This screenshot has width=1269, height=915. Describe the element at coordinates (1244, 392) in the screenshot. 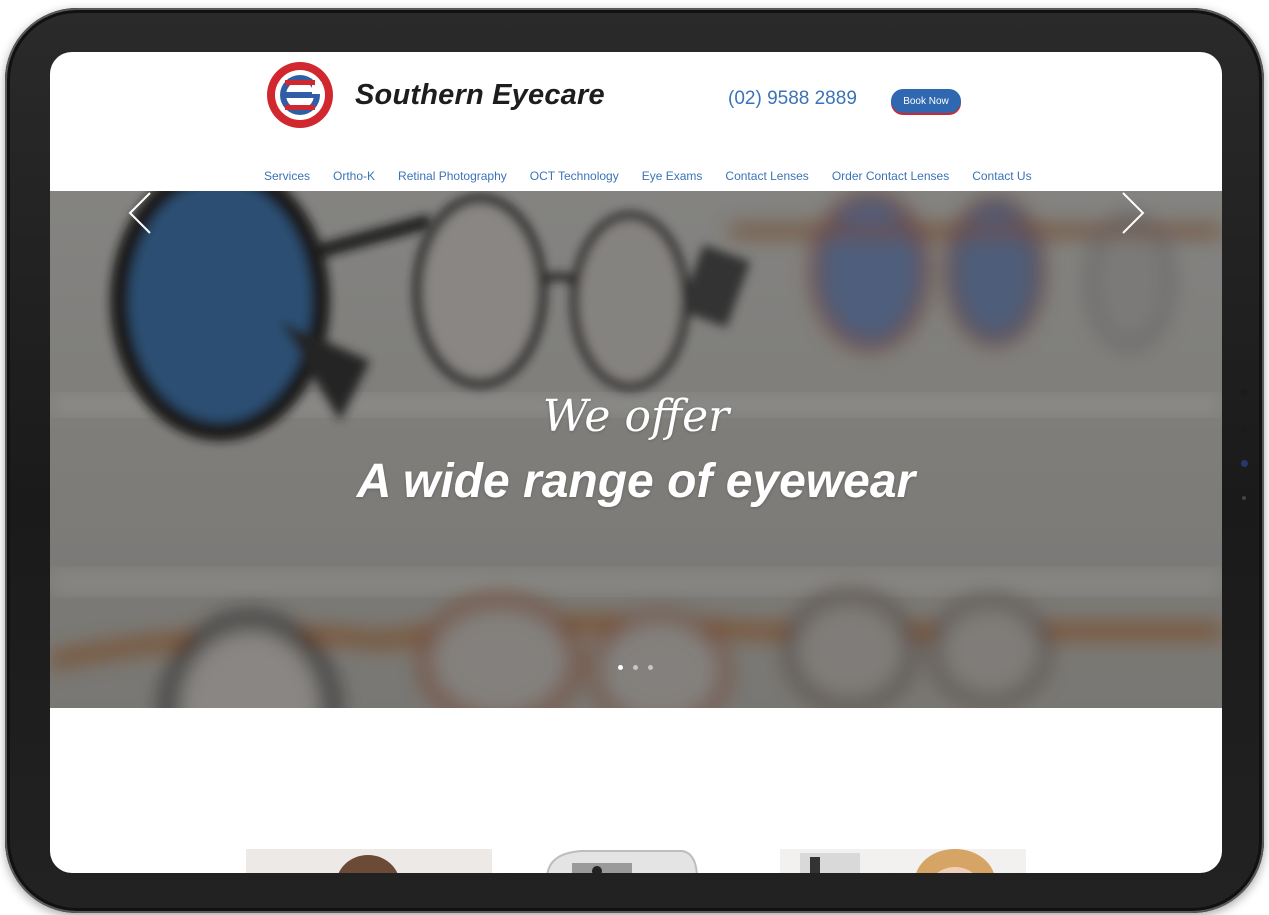

I see `device-camera-icon` at that location.